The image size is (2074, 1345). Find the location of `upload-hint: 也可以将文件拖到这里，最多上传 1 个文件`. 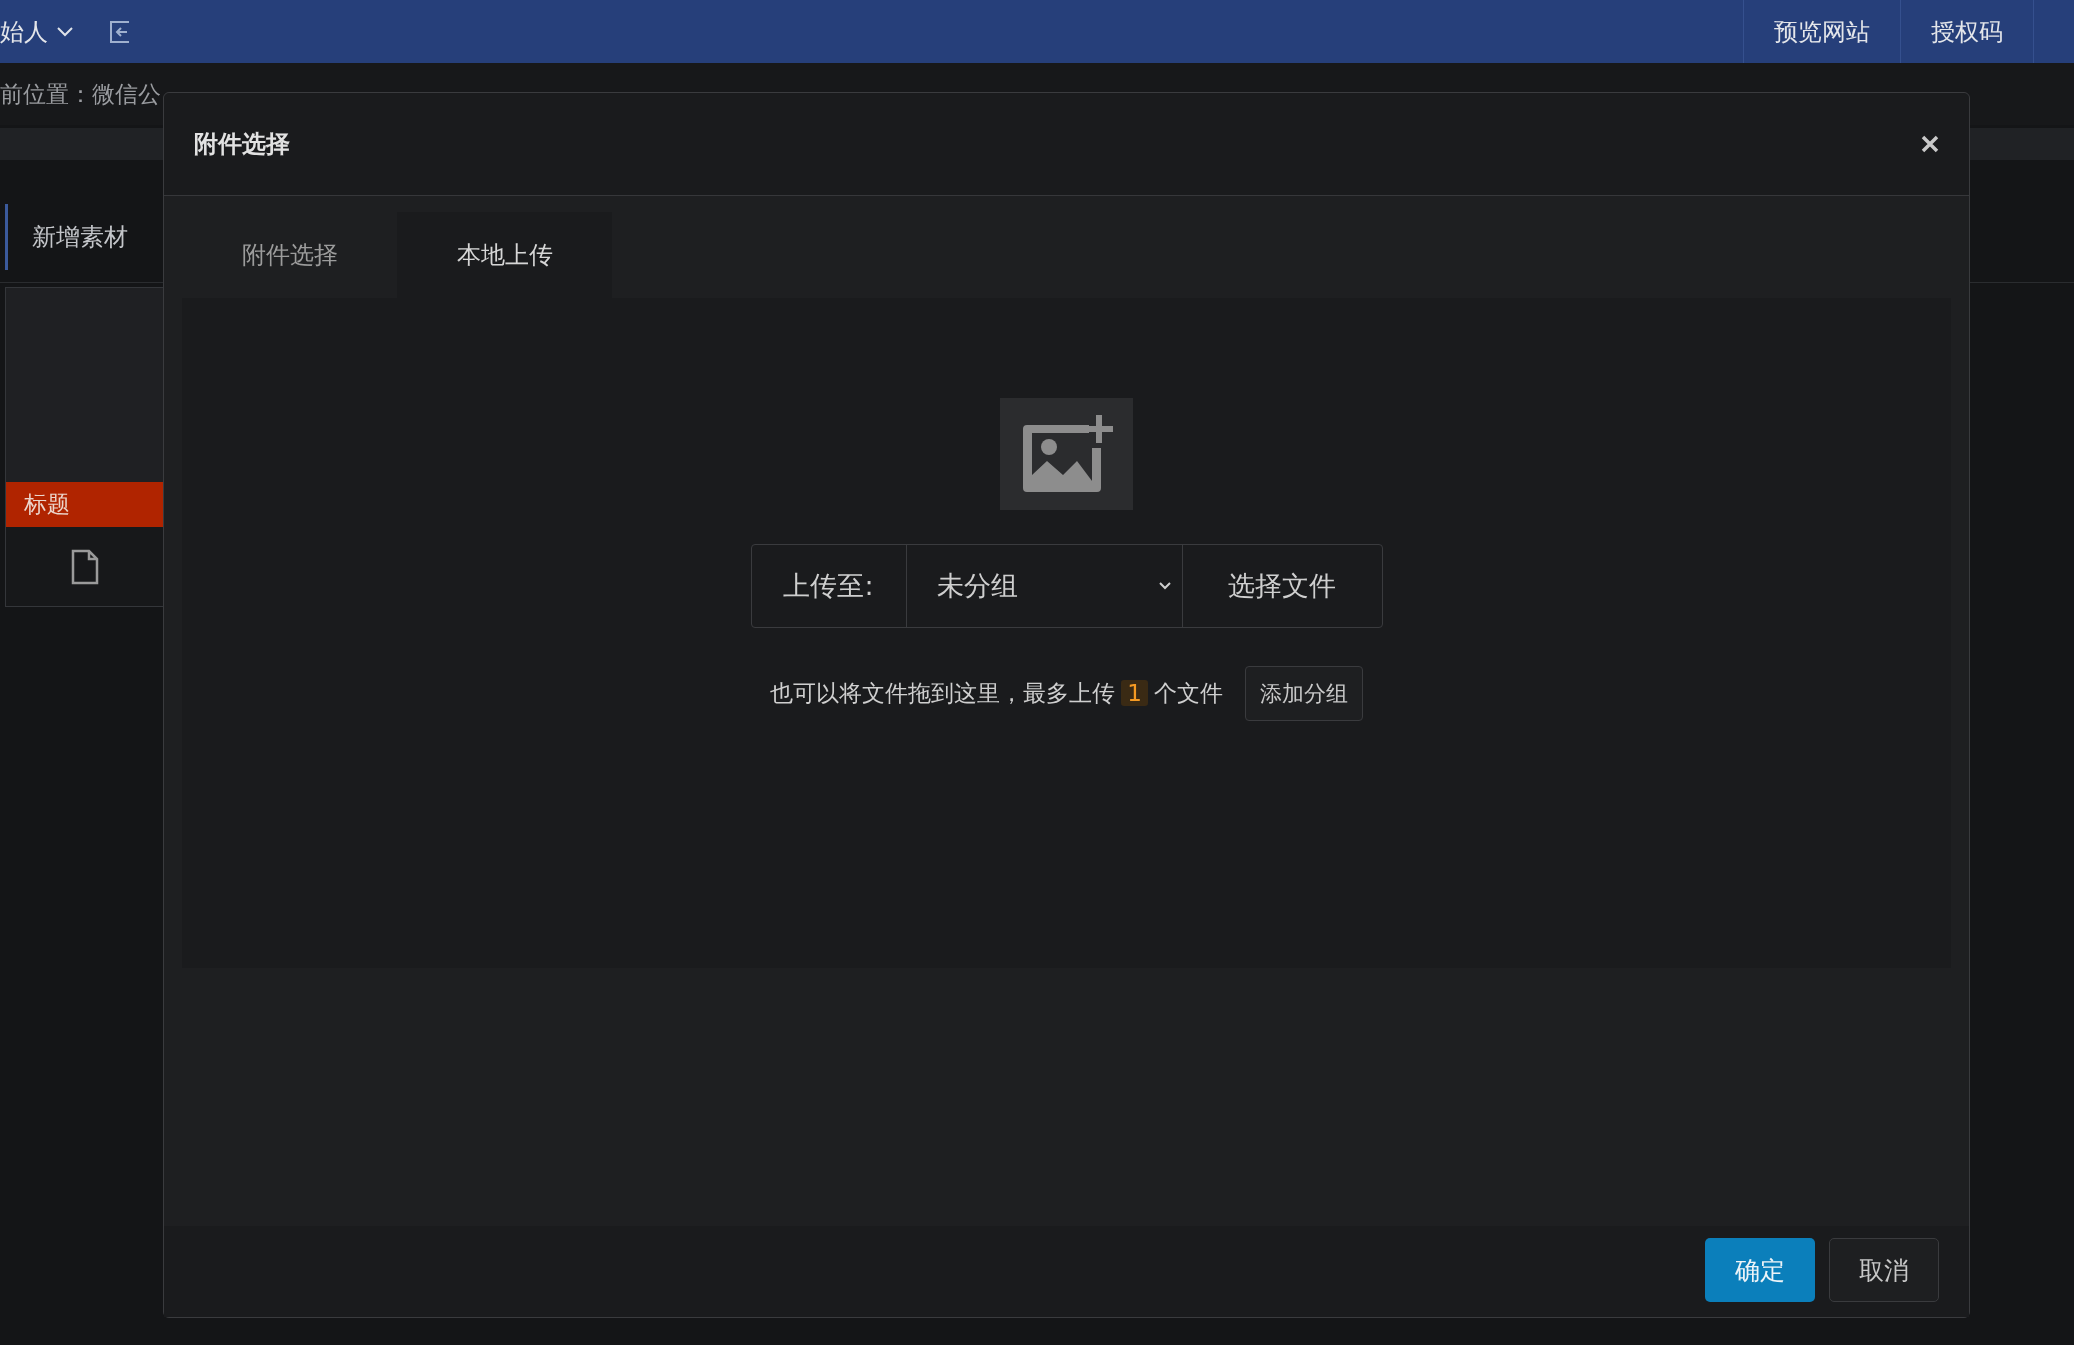

upload-hint: 也可以将文件拖到这里，最多上传 1 个文件 is located at coordinates (996, 693).